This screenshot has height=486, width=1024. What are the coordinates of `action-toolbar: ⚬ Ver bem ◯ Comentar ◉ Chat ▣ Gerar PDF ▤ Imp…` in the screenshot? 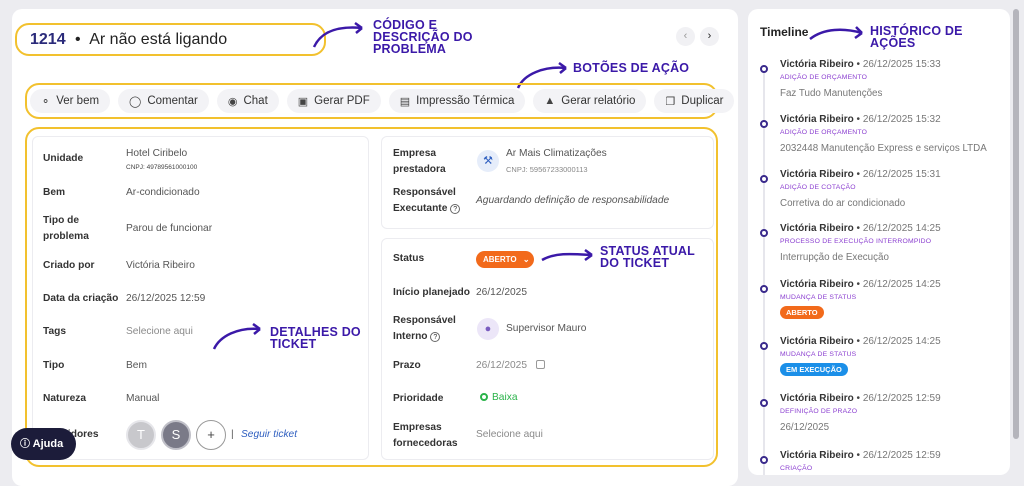 It's located at (382, 101).